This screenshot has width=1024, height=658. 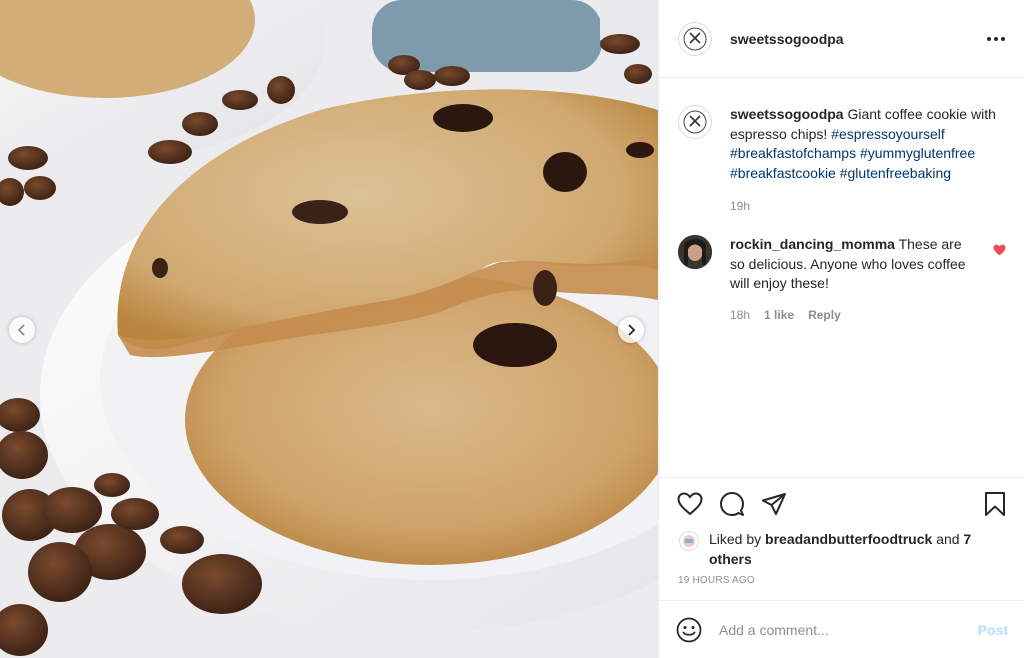 What do you see at coordinates (841, 504) in the screenshot?
I see `action-icons-row` at bounding box center [841, 504].